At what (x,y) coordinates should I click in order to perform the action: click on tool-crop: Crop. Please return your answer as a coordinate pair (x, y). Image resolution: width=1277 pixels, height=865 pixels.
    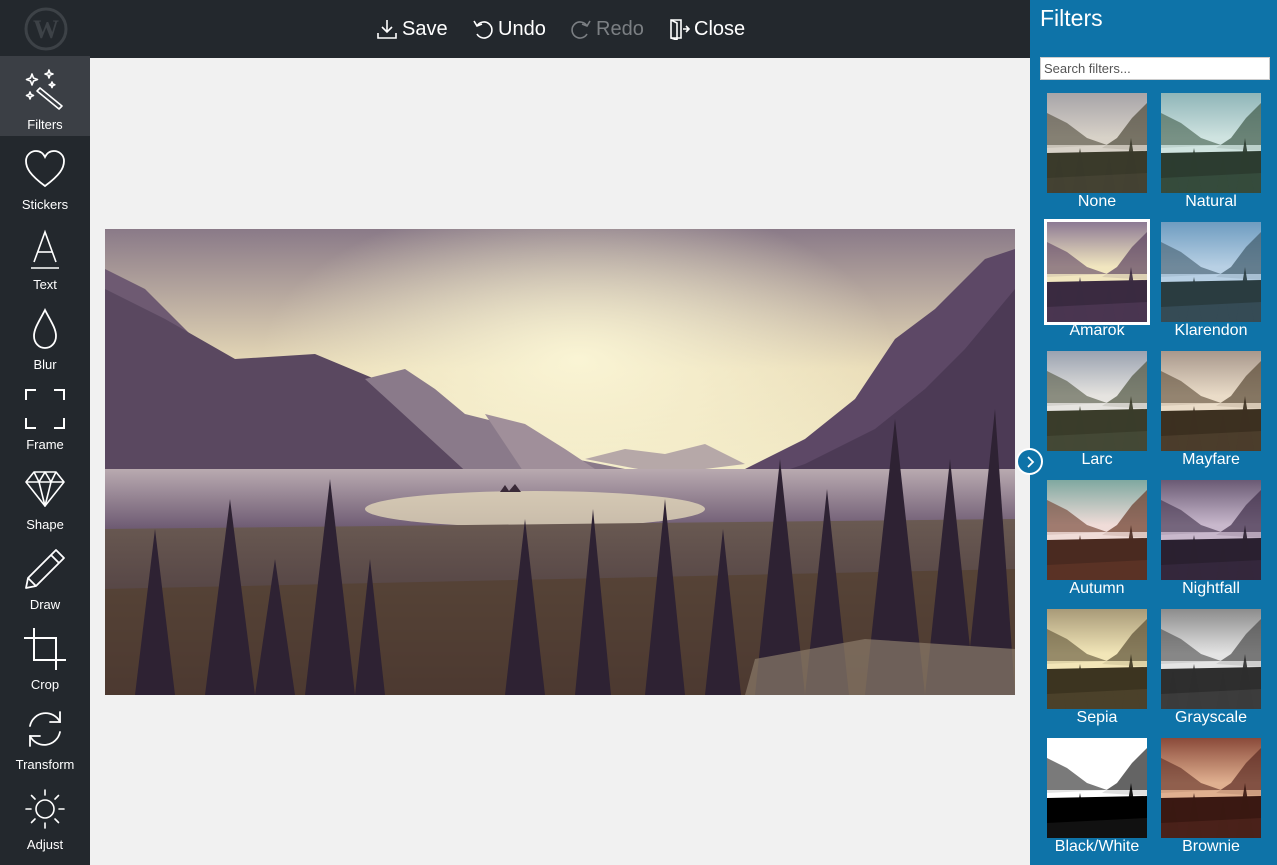
    Looking at the image, I should click on (45, 656).